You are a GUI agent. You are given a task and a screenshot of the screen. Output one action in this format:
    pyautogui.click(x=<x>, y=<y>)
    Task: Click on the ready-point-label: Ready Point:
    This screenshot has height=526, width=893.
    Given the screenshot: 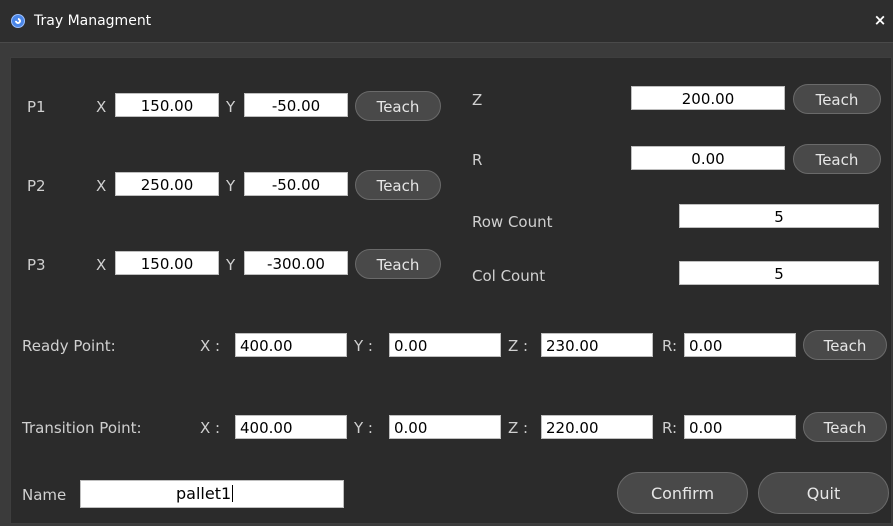 What is the action you would take?
    pyautogui.click(x=69, y=346)
    